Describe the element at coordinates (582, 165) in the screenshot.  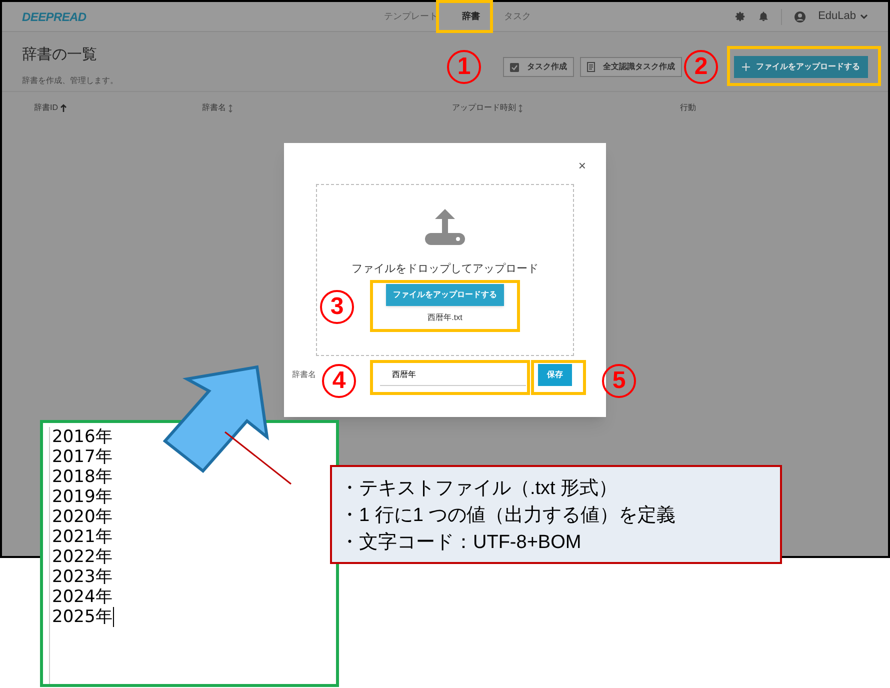
I see `close-button: ×` at that location.